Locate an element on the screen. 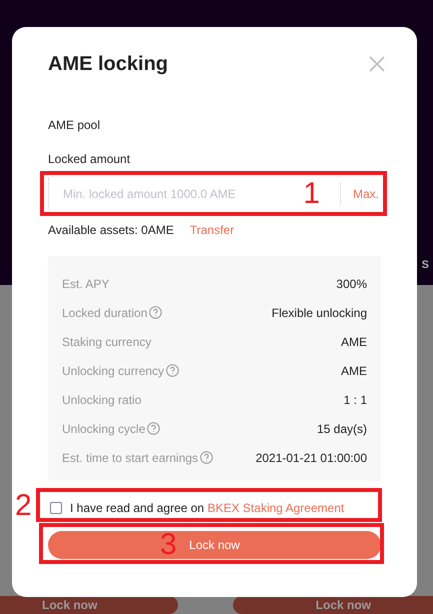  detail-label: Unlocking cycle is located at coordinates (104, 429).